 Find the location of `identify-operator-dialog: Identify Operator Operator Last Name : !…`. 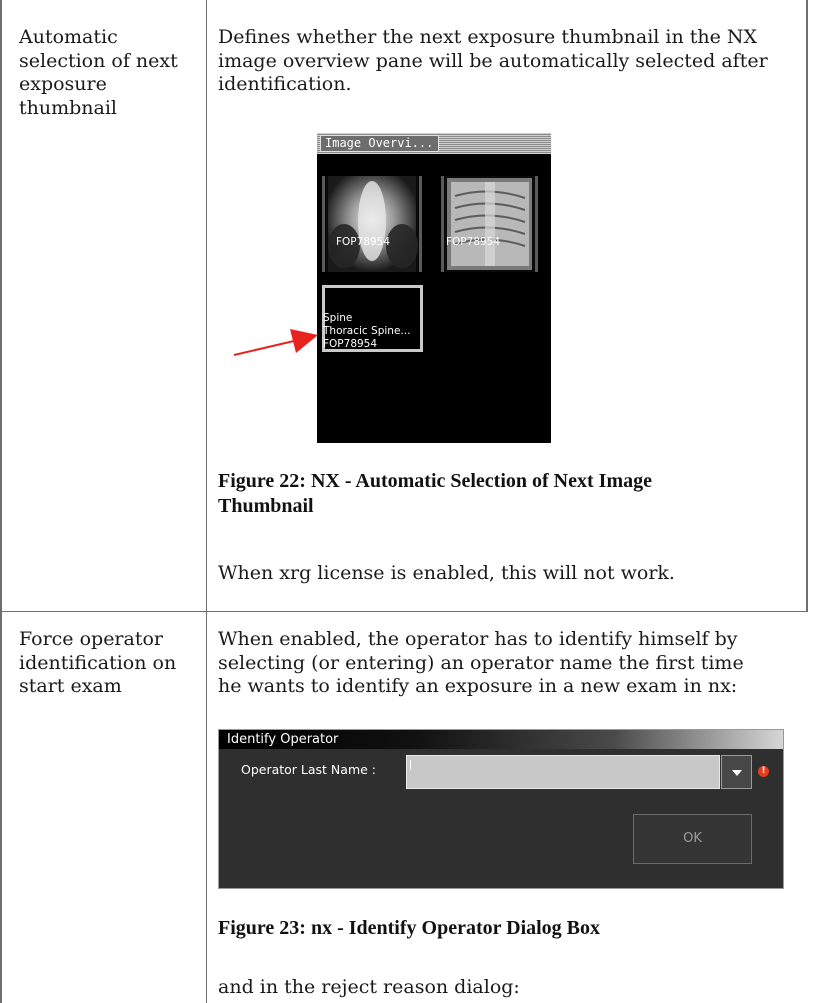

identify-operator-dialog: Identify Operator Operator Last Name : !… is located at coordinates (501, 809).